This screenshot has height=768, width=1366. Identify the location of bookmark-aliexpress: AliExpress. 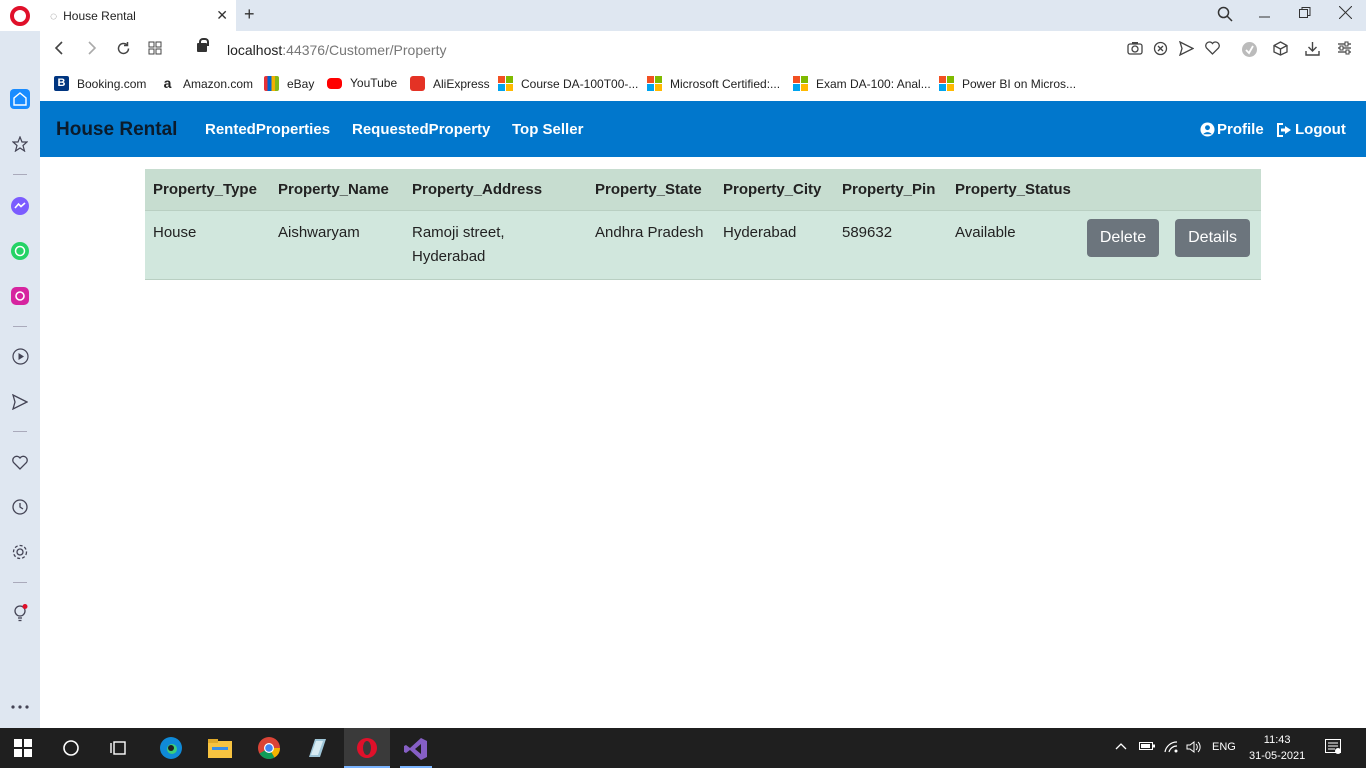
(450, 83).